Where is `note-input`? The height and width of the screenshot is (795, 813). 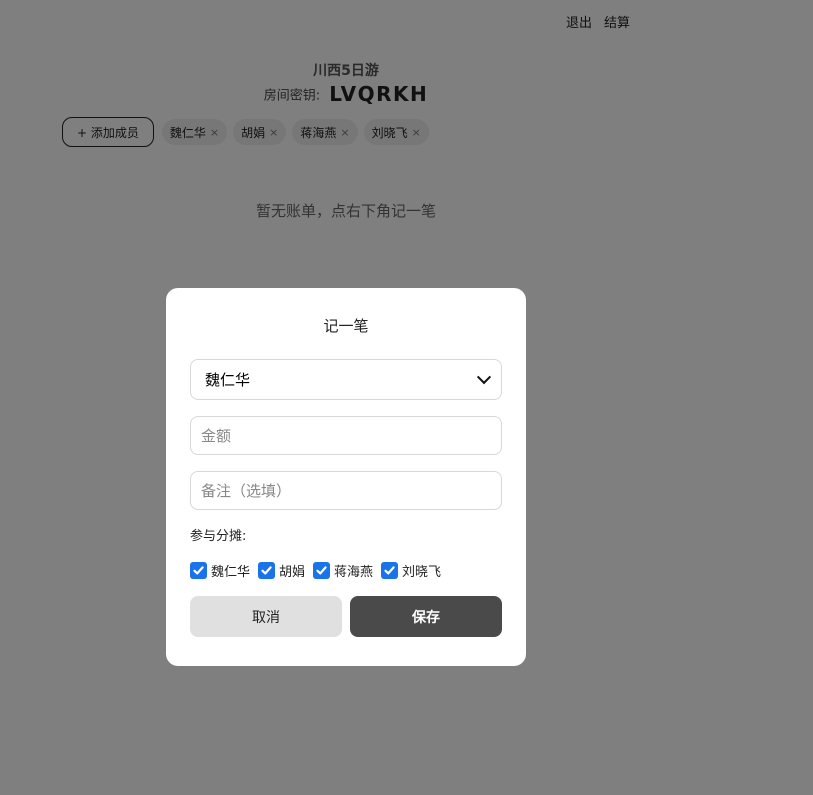
note-input is located at coordinates (346, 490).